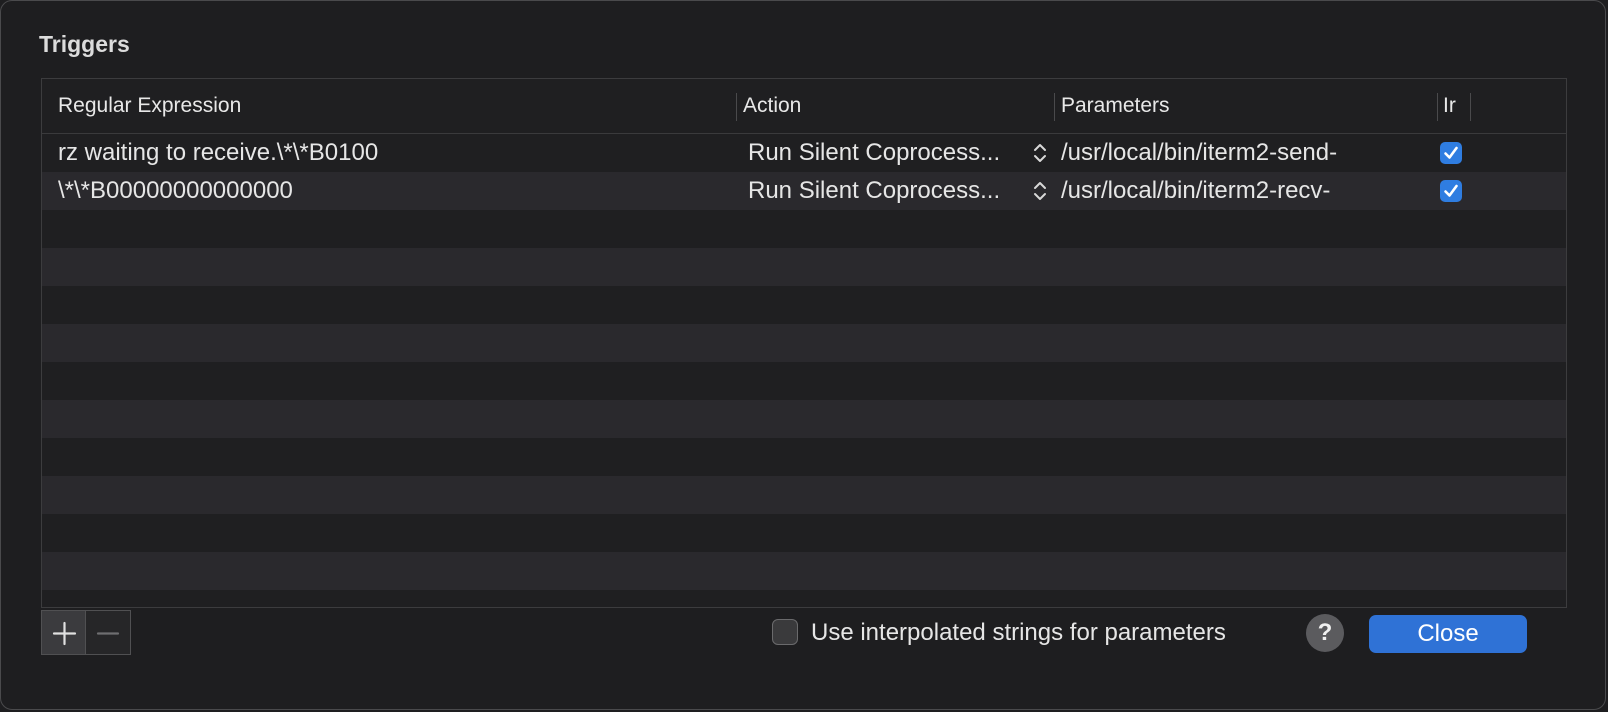  What do you see at coordinates (893, 106) in the screenshot?
I see `column-header-action: Action` at bounding box center [893, 106].